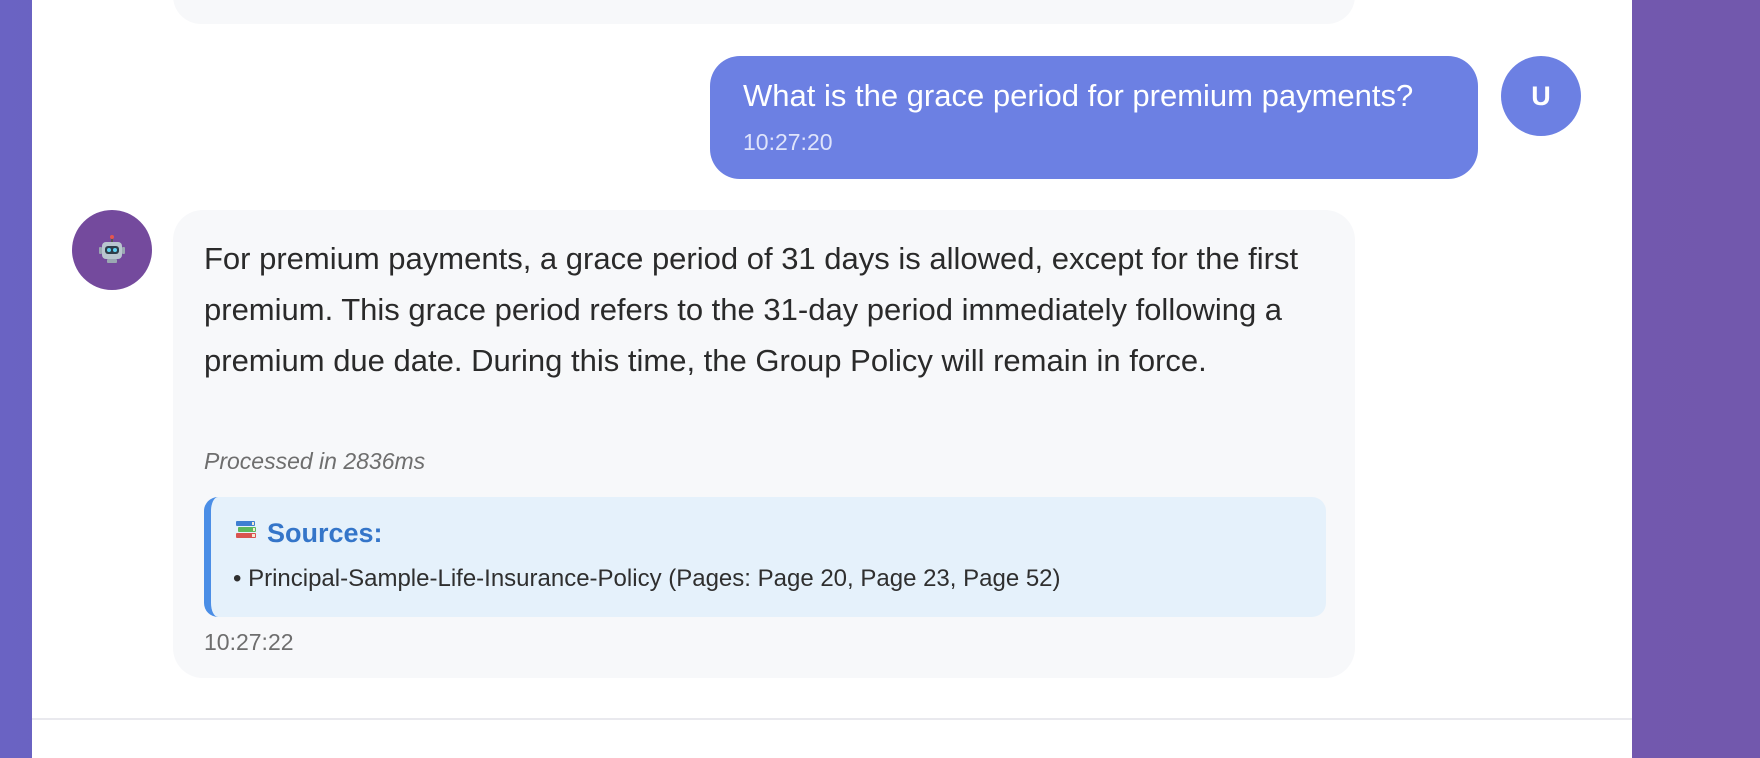 This screenshot has width=1760, height=758. I want to click on sources-heading: Sources:, so click(308, 533).